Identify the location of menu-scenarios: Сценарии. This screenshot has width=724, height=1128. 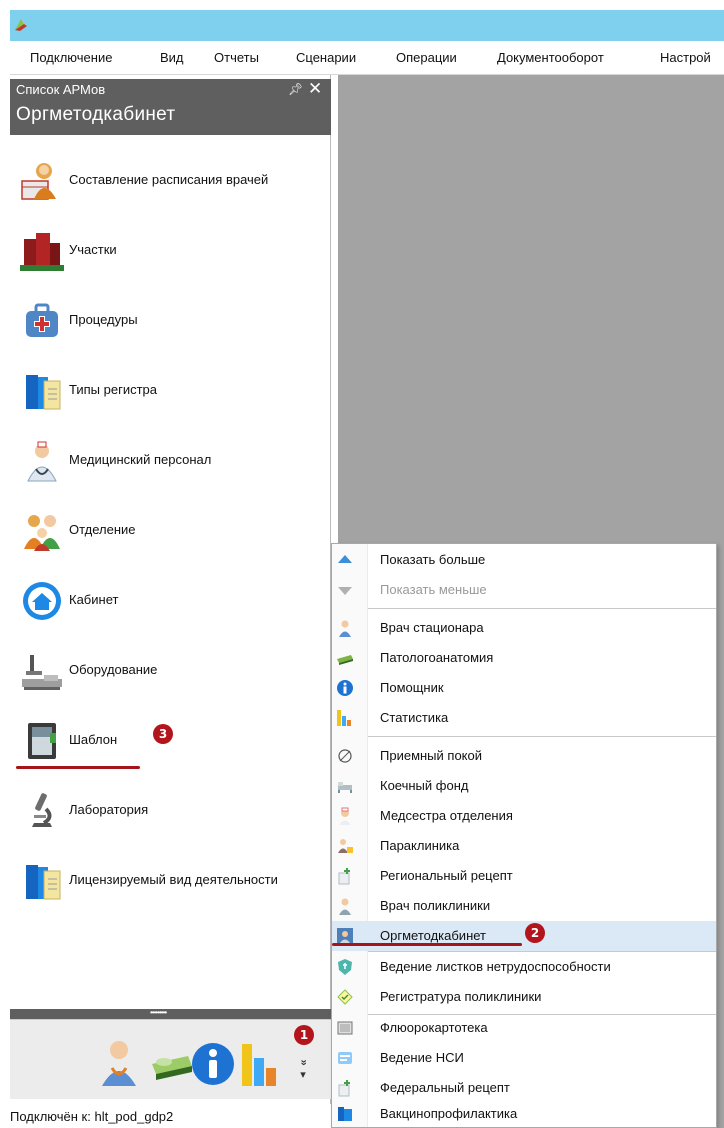
(326, 57).